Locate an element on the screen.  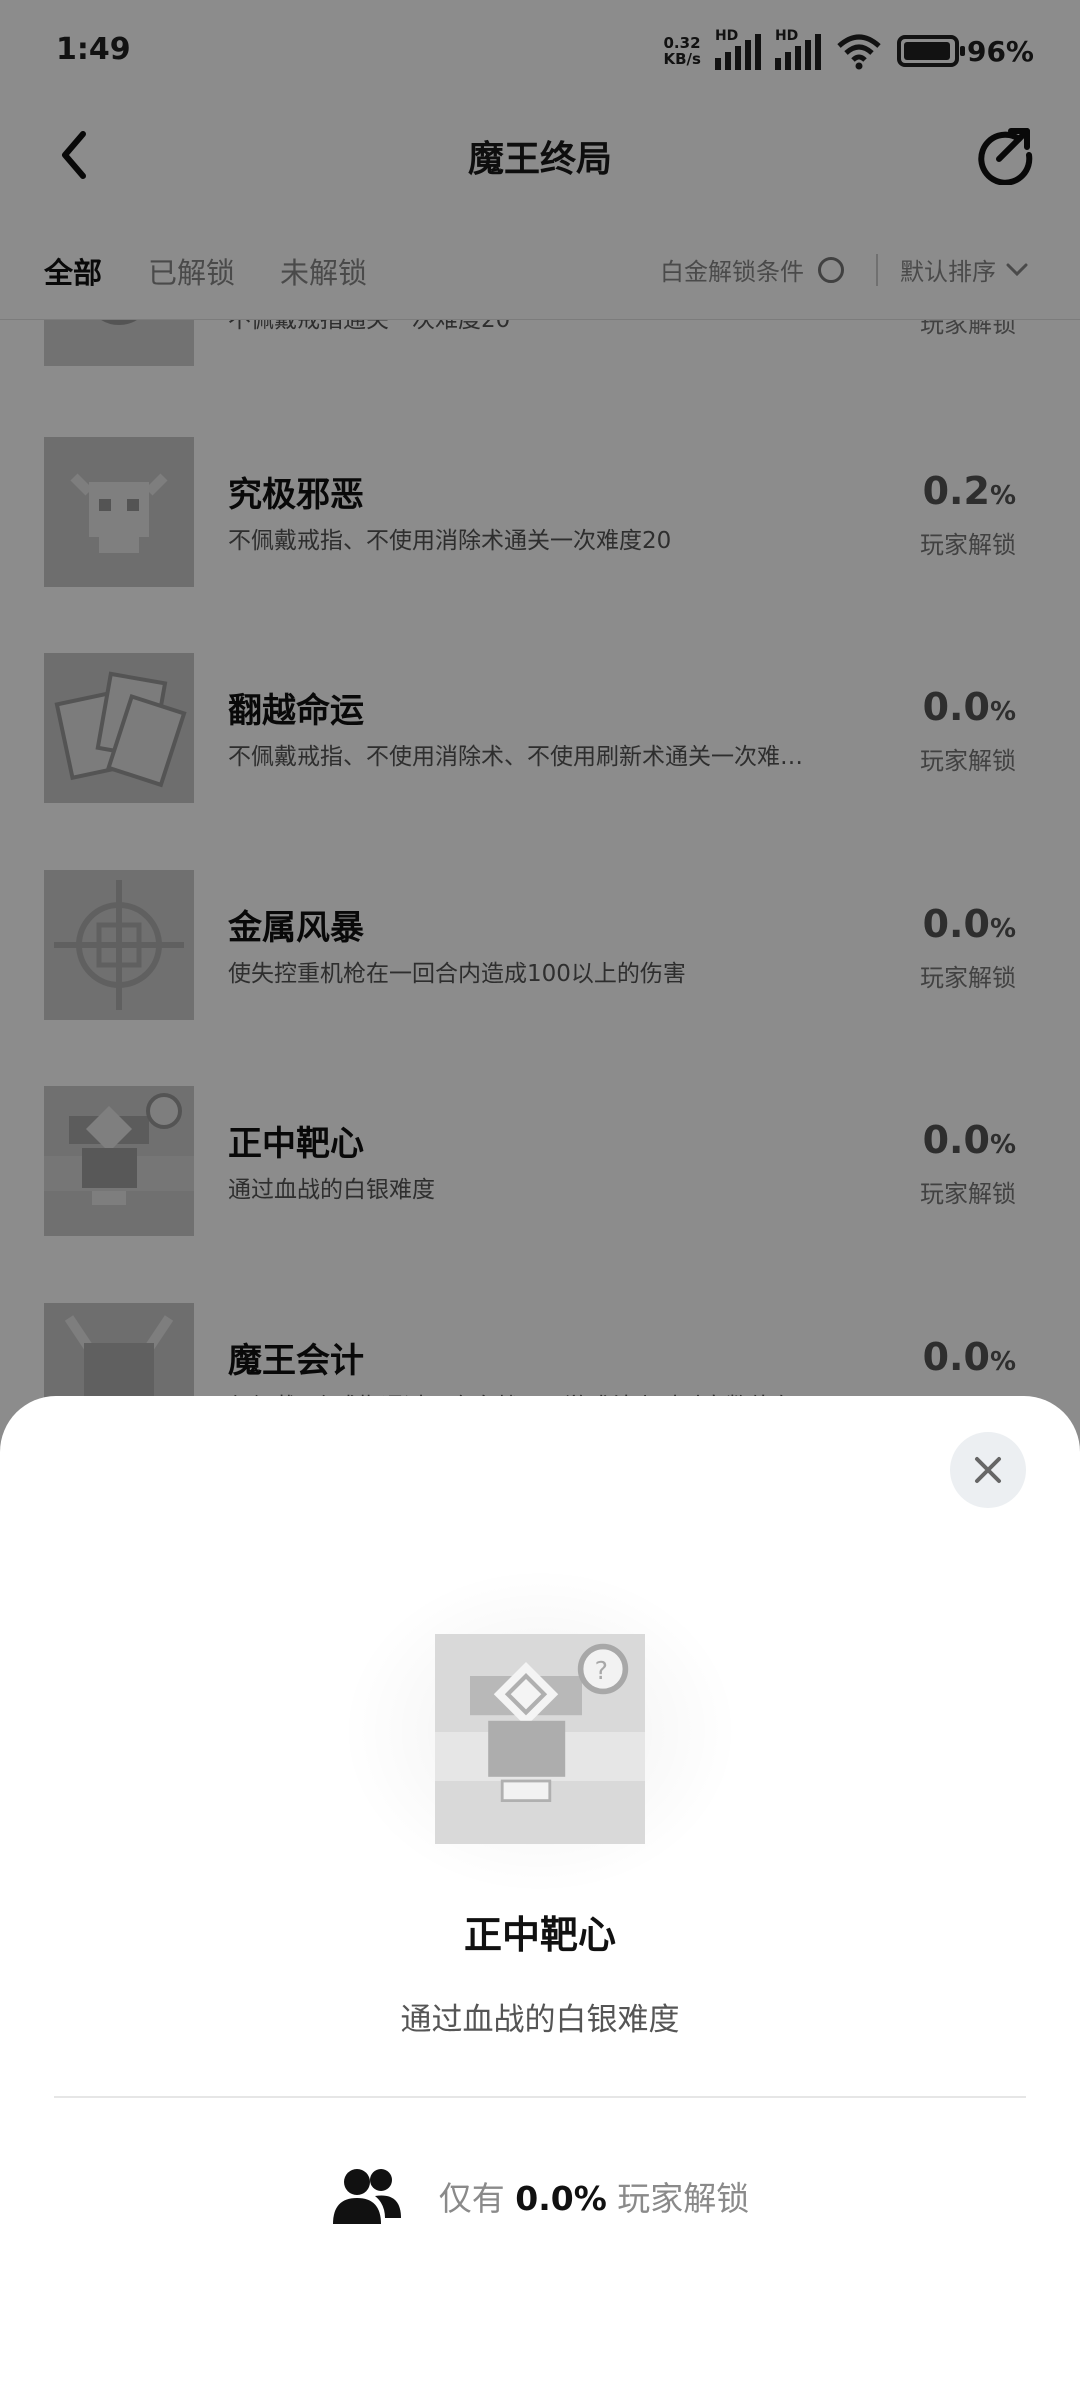
sheet-achievement-desc: 通过血战的白银难度 is located at coordinates (540, 2020).